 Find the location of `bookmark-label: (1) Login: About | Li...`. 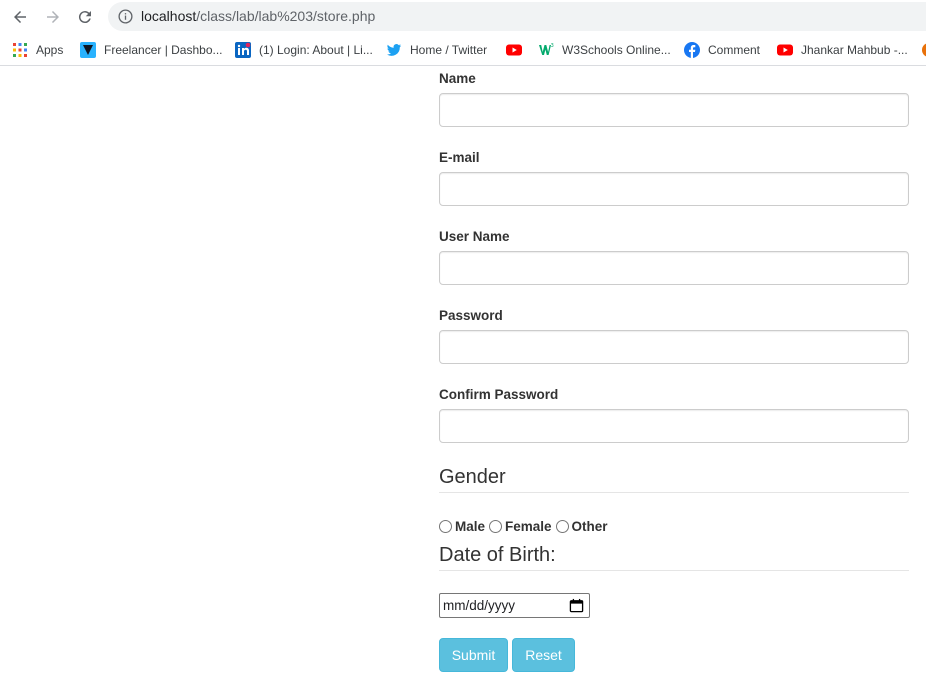

bookmark-label: (1) Login: About | Li... is located at coordinates (316, 50).